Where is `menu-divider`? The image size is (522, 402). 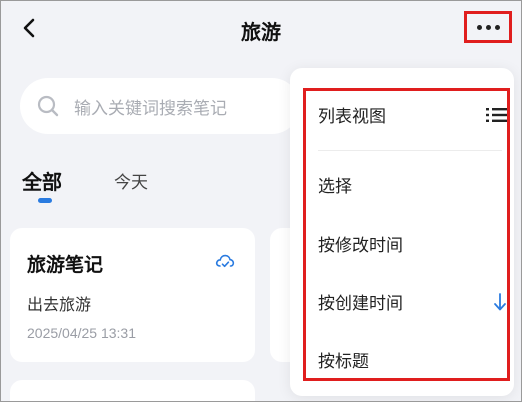
menu-divider is located at coordinates (410, 150).